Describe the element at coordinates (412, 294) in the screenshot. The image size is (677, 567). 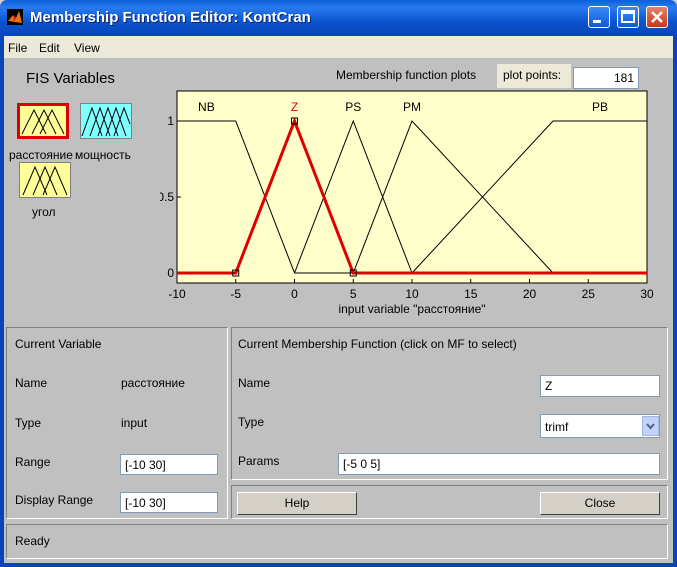
I see `x-tick-label: 10` at that location.